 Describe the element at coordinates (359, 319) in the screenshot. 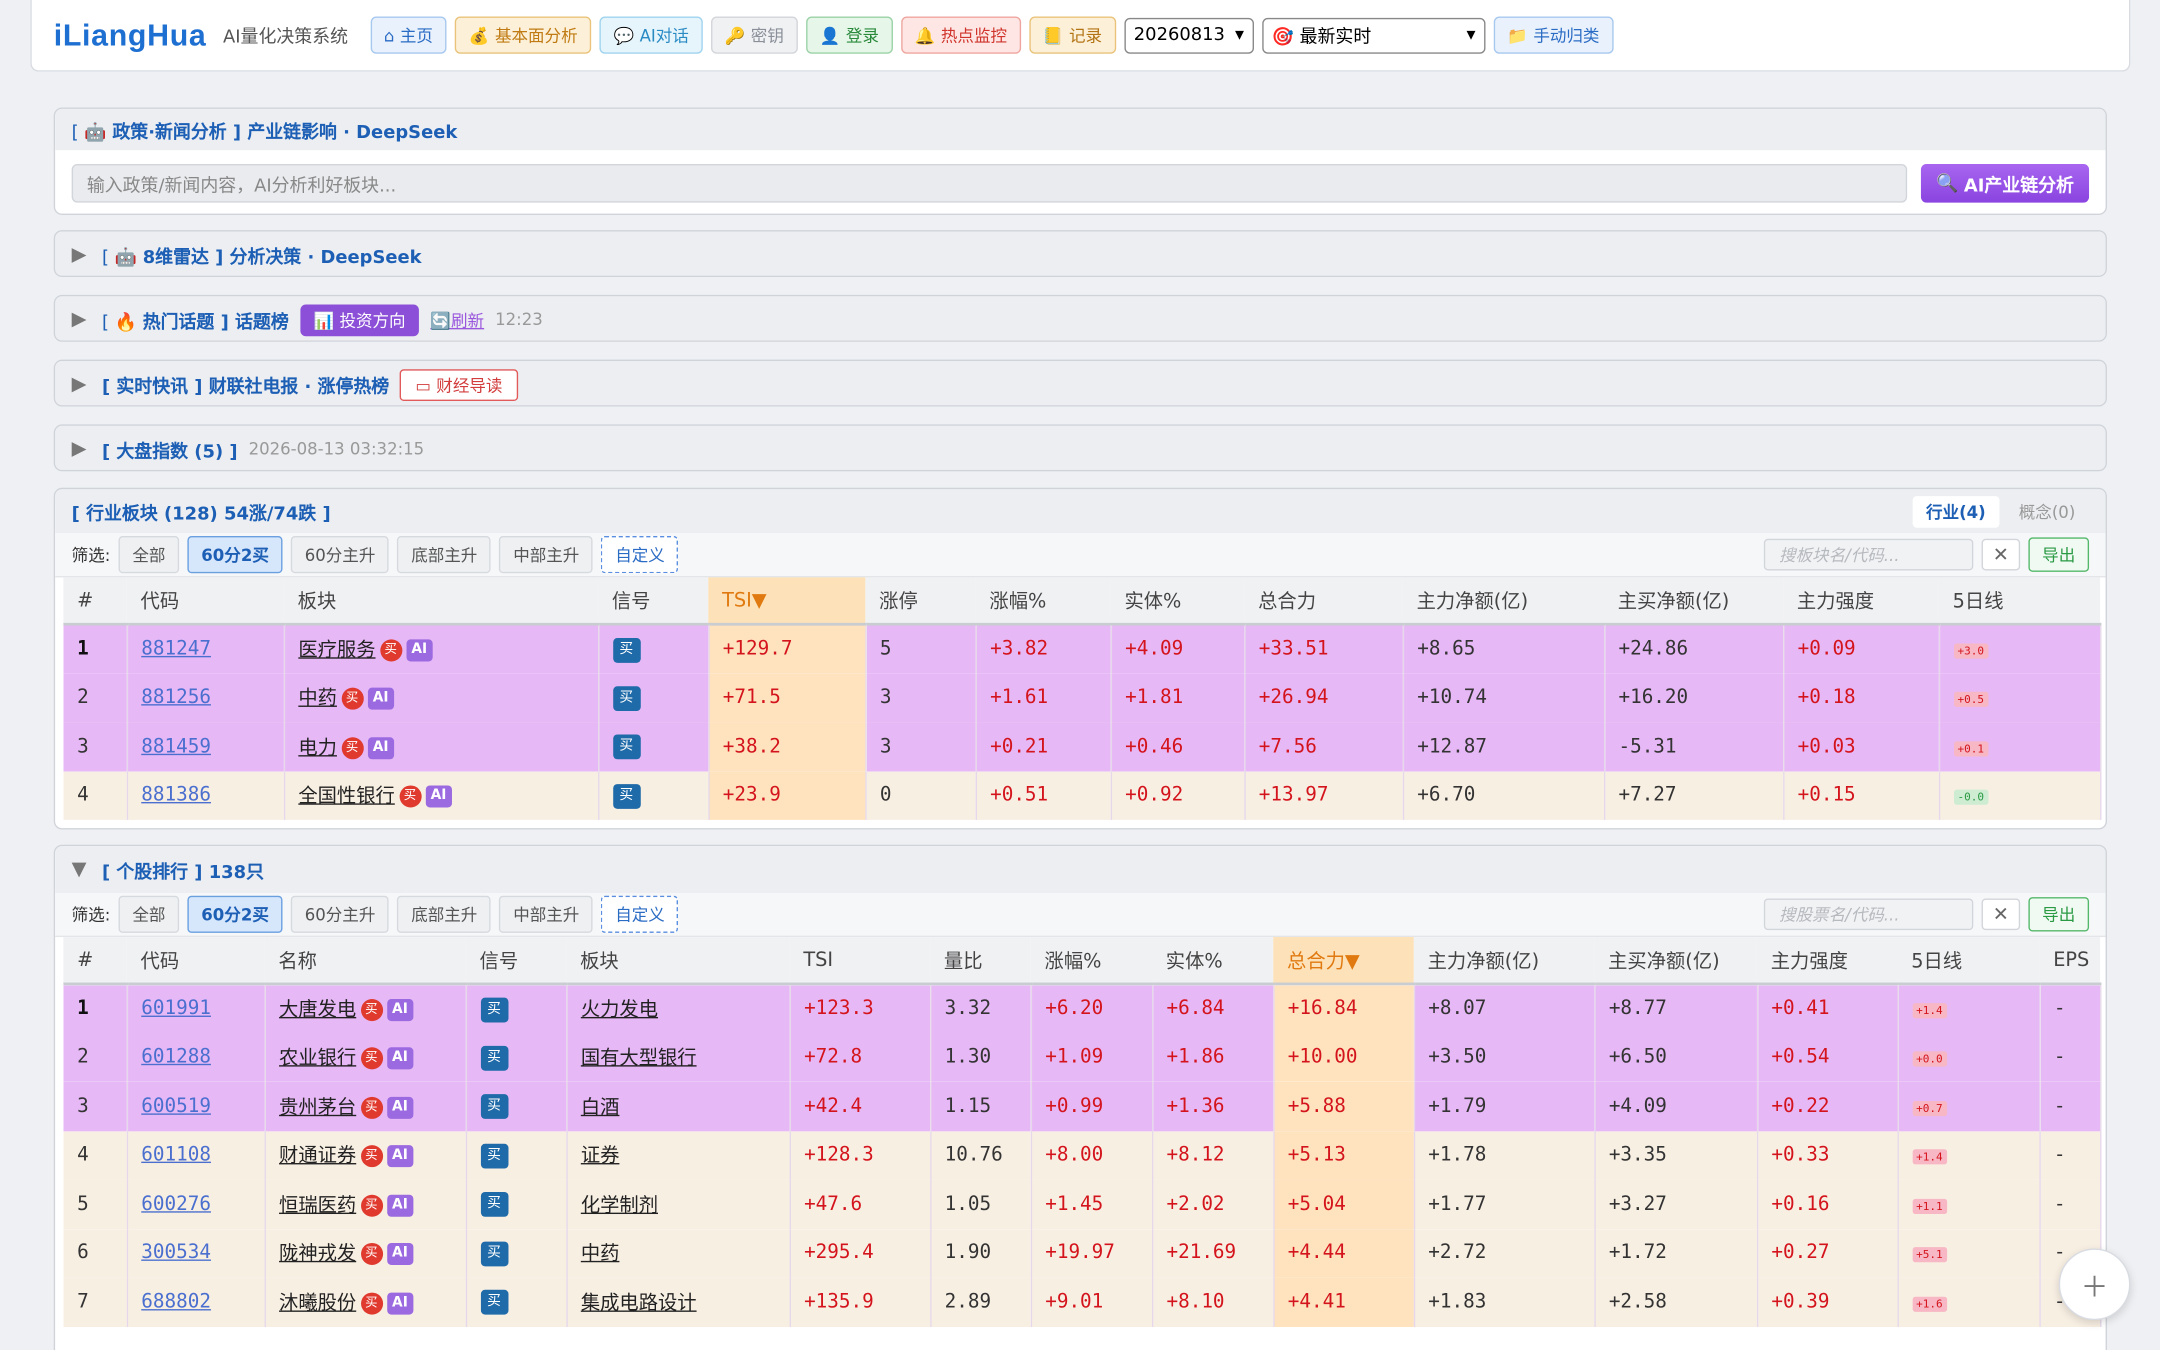

I see `invest-direction-button: 📊 投资方向` at that location.